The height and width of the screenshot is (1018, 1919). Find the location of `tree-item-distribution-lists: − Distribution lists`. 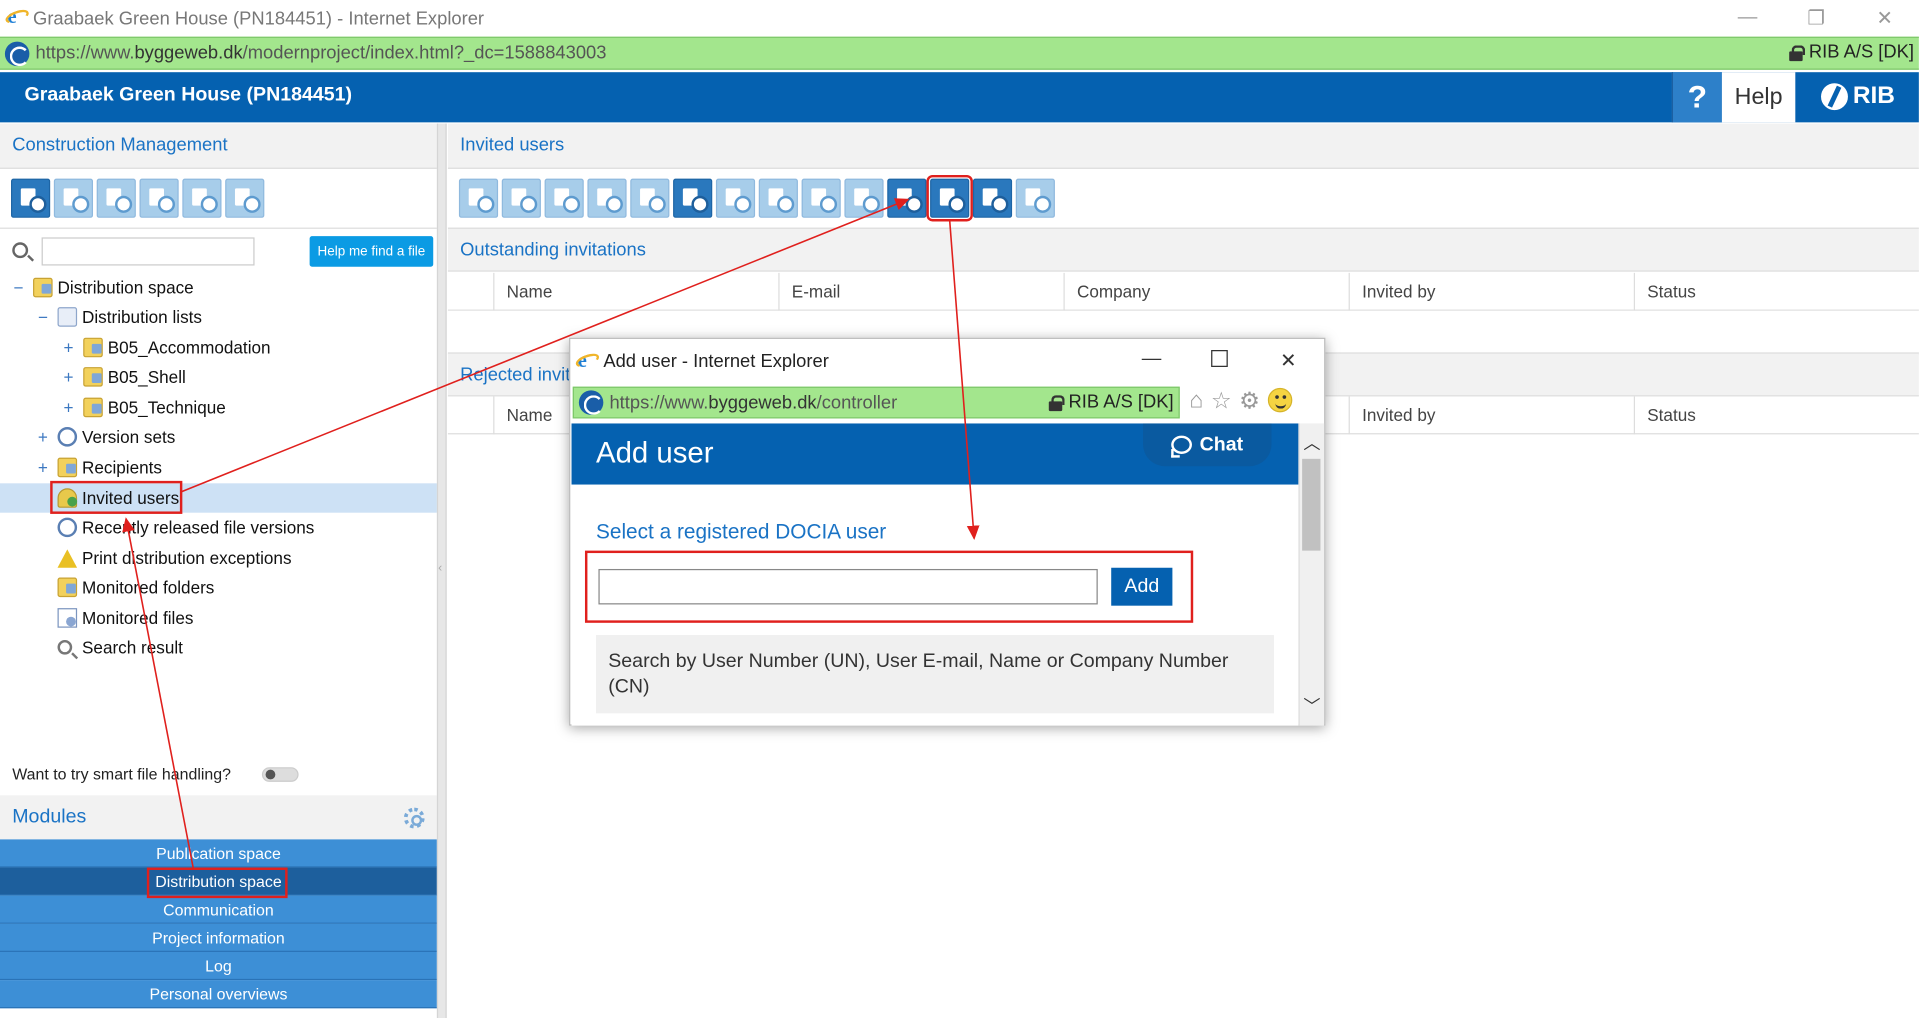

tree-item-distribution-lists: − Distribution lists is located at coordinates (218, 316).